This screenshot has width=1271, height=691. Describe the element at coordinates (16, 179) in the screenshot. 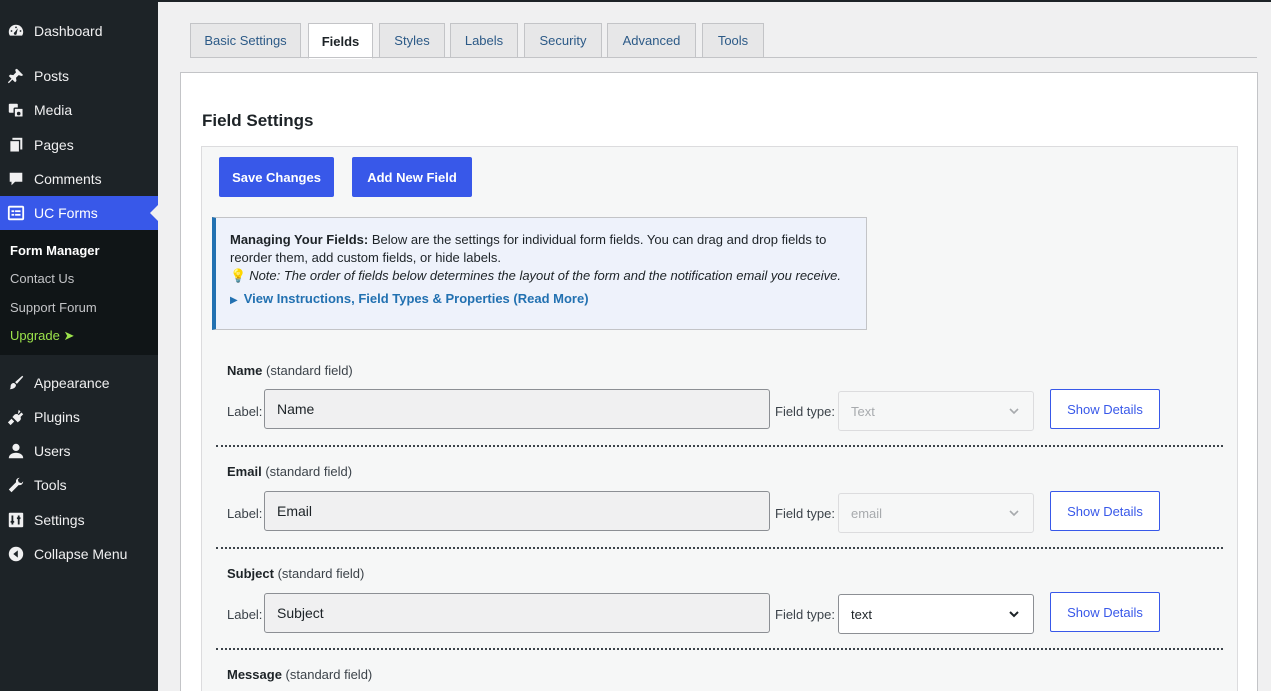

I see `comment-icon` at that location.